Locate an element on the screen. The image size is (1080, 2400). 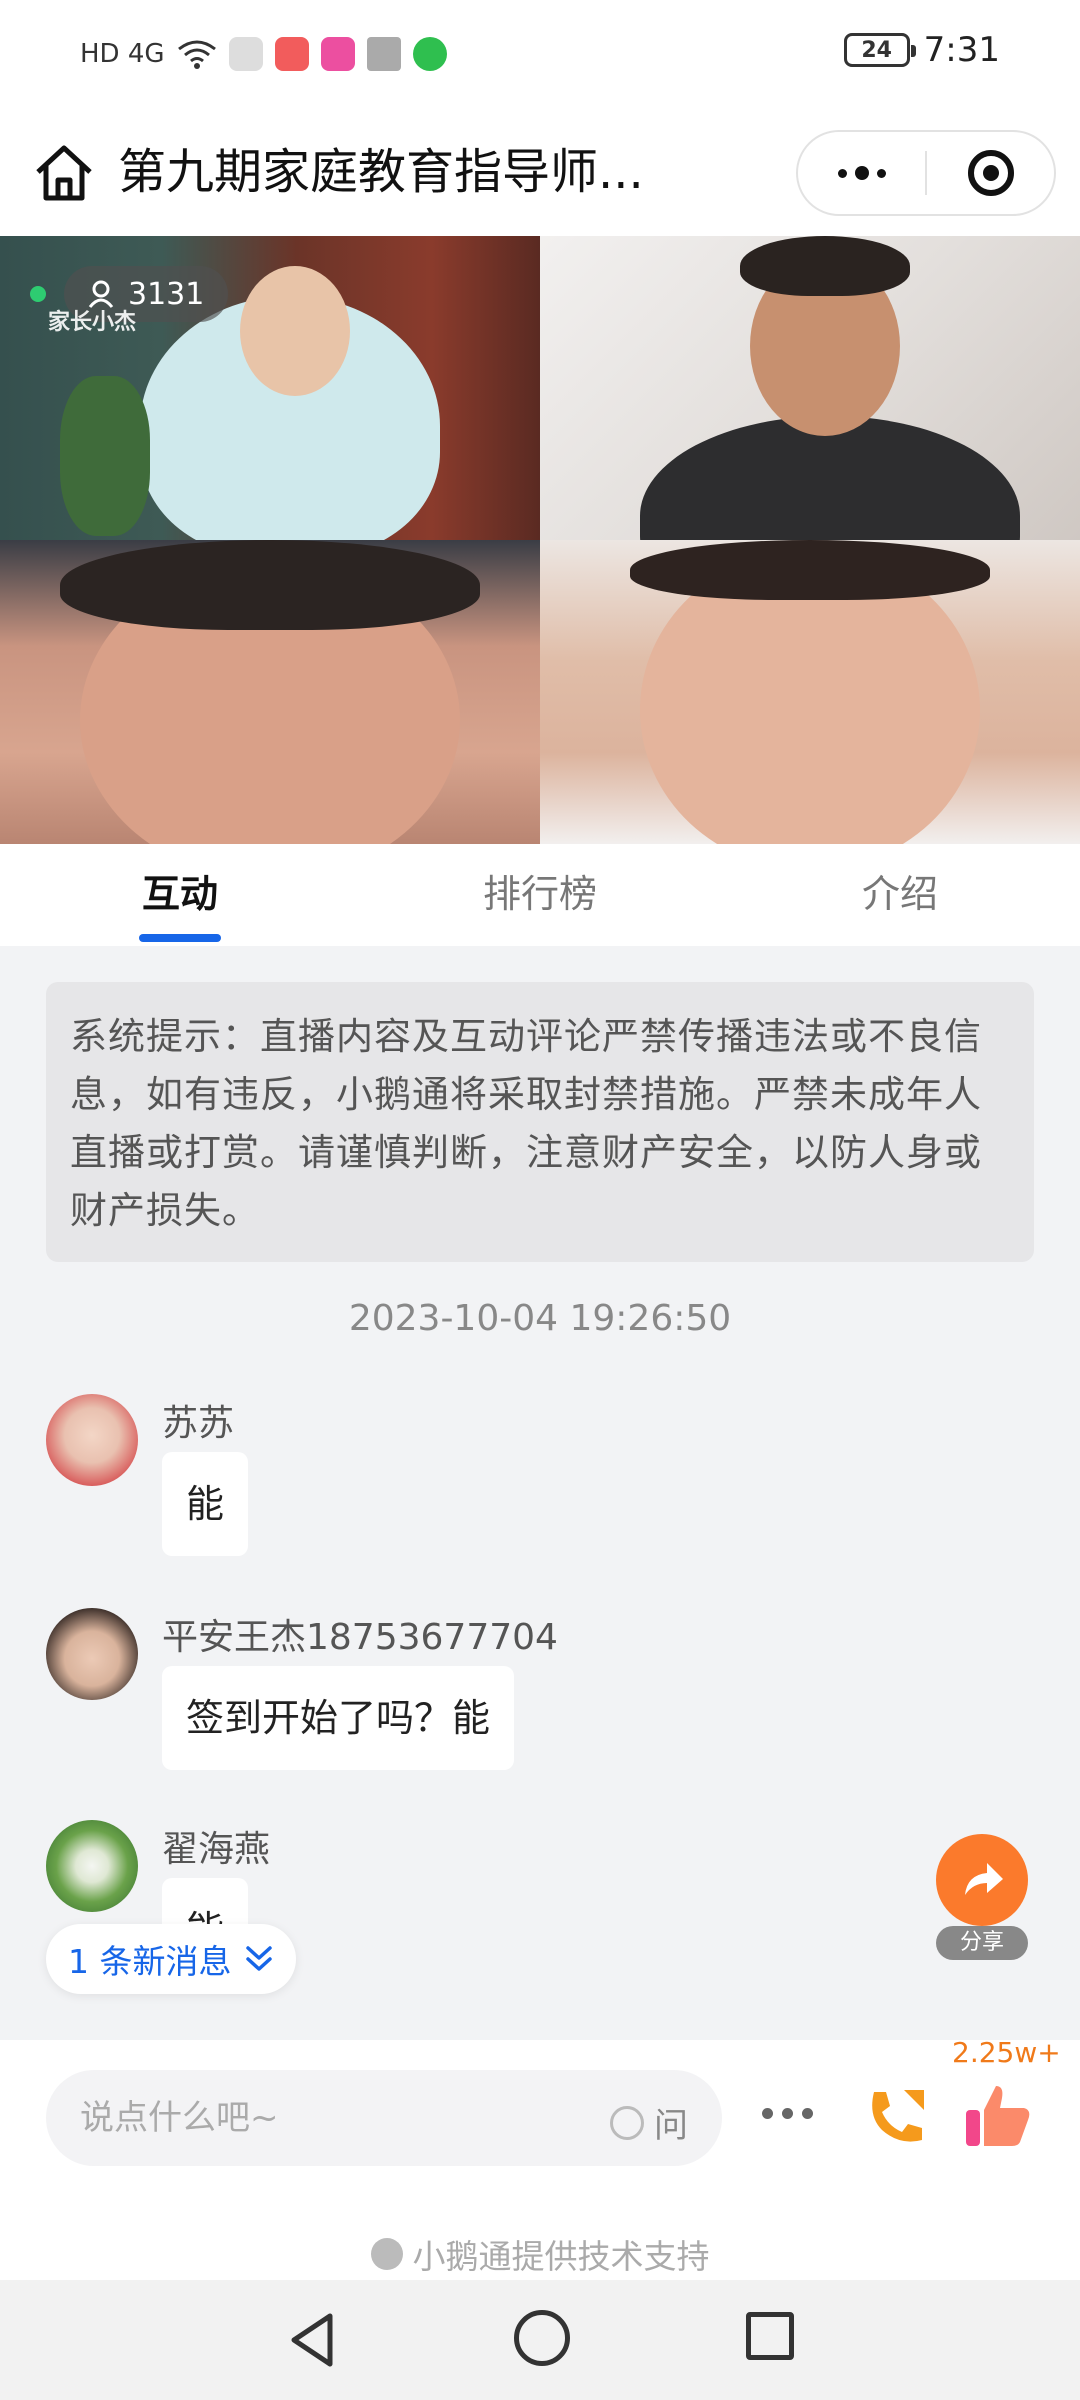
message-sender: 翟海燕 is located at coordinates (216, 1849).